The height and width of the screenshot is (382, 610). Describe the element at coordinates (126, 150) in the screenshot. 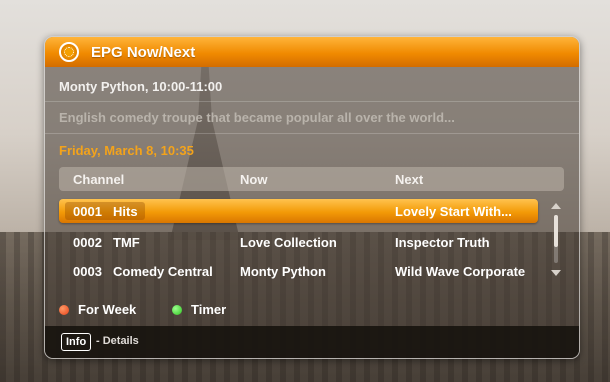

I see `current-date-time: Friday, March 8, 10:35` at that location.